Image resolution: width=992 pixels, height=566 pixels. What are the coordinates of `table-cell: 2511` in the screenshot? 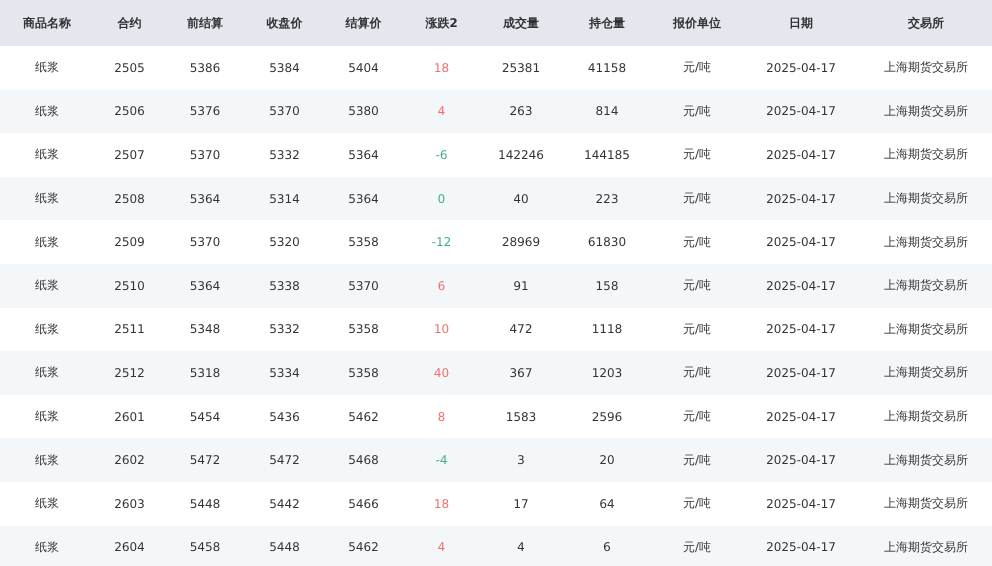 It's located at (129, 329).